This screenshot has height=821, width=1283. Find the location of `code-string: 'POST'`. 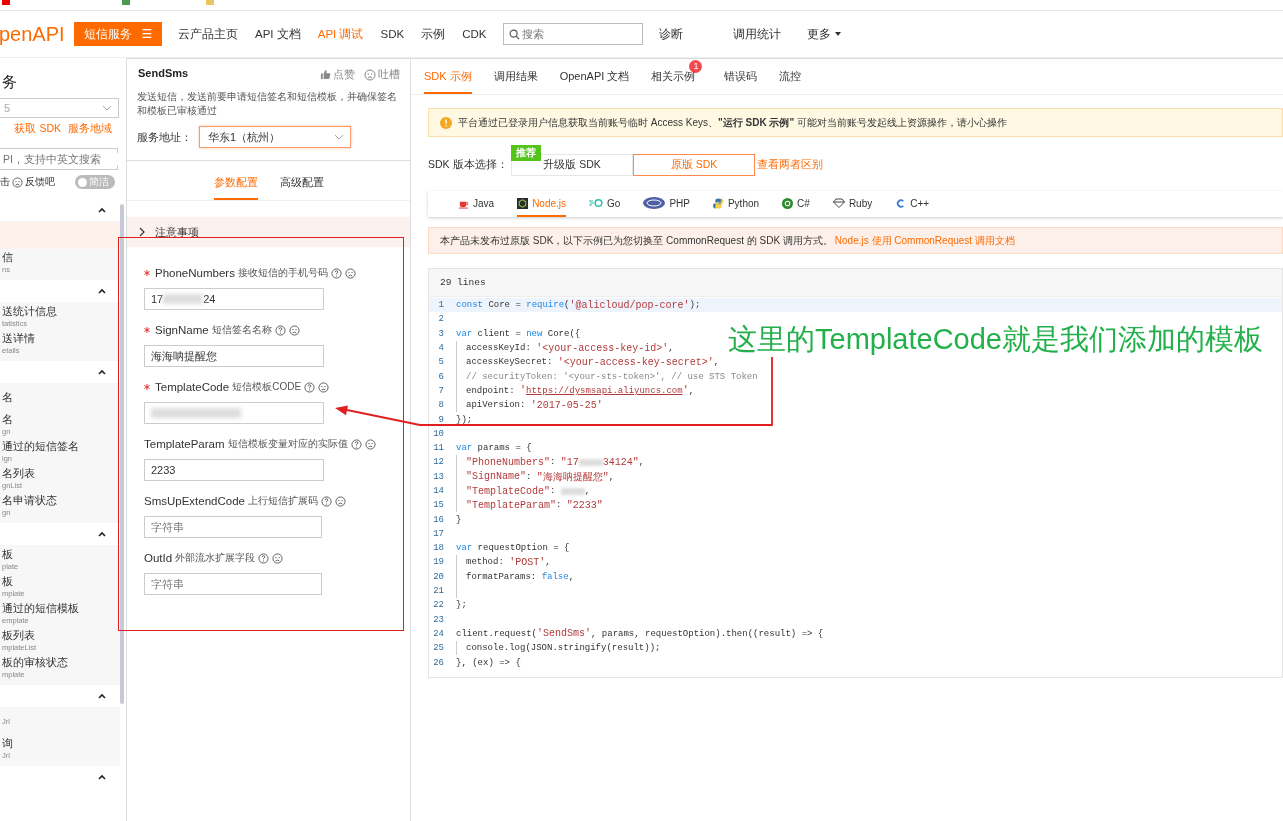

code-string: 'POST' is located at coordinates (527, 562).